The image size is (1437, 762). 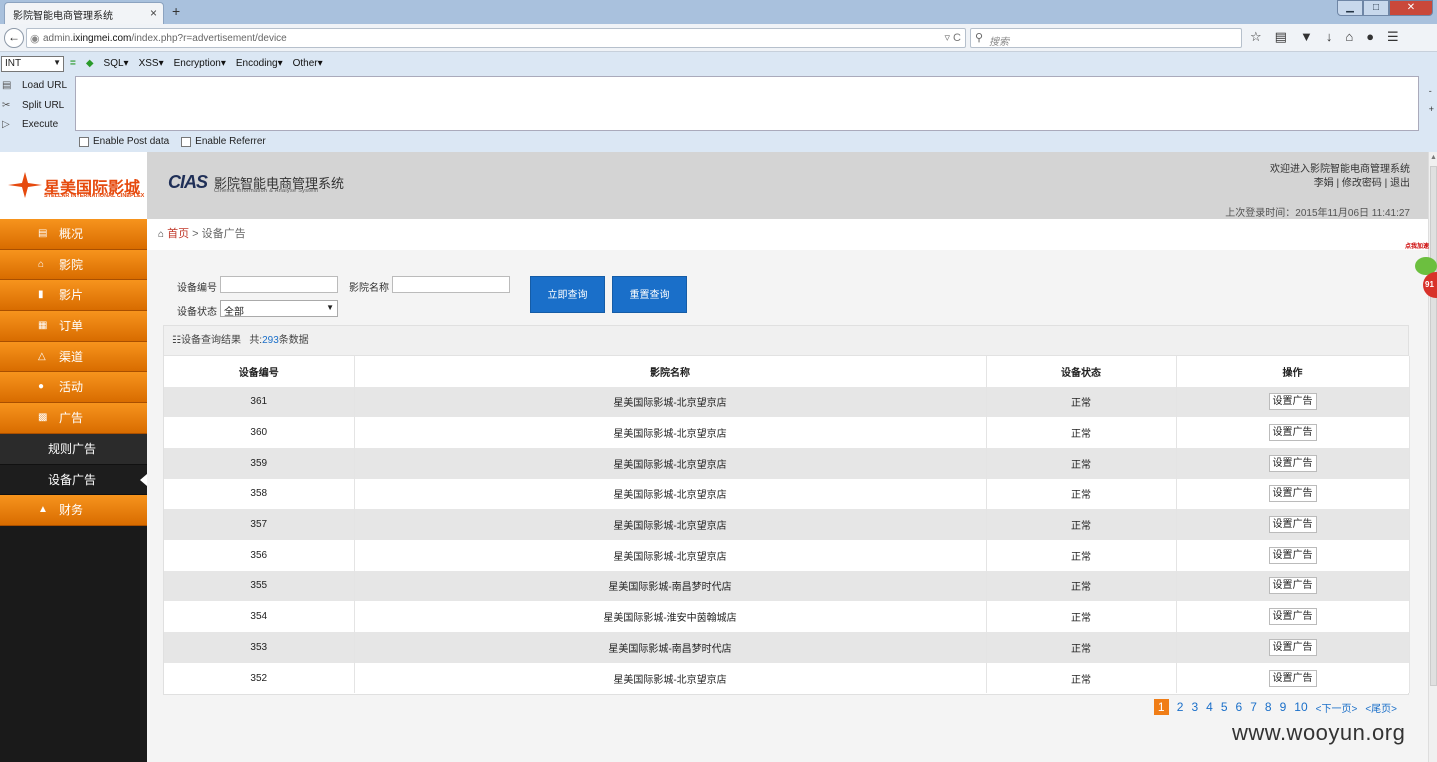 What do you see at coordinates (73, 326) in the screenshot?
I see `sidebar-item-order: ▦ 订单` at bounding box center [73, 326].